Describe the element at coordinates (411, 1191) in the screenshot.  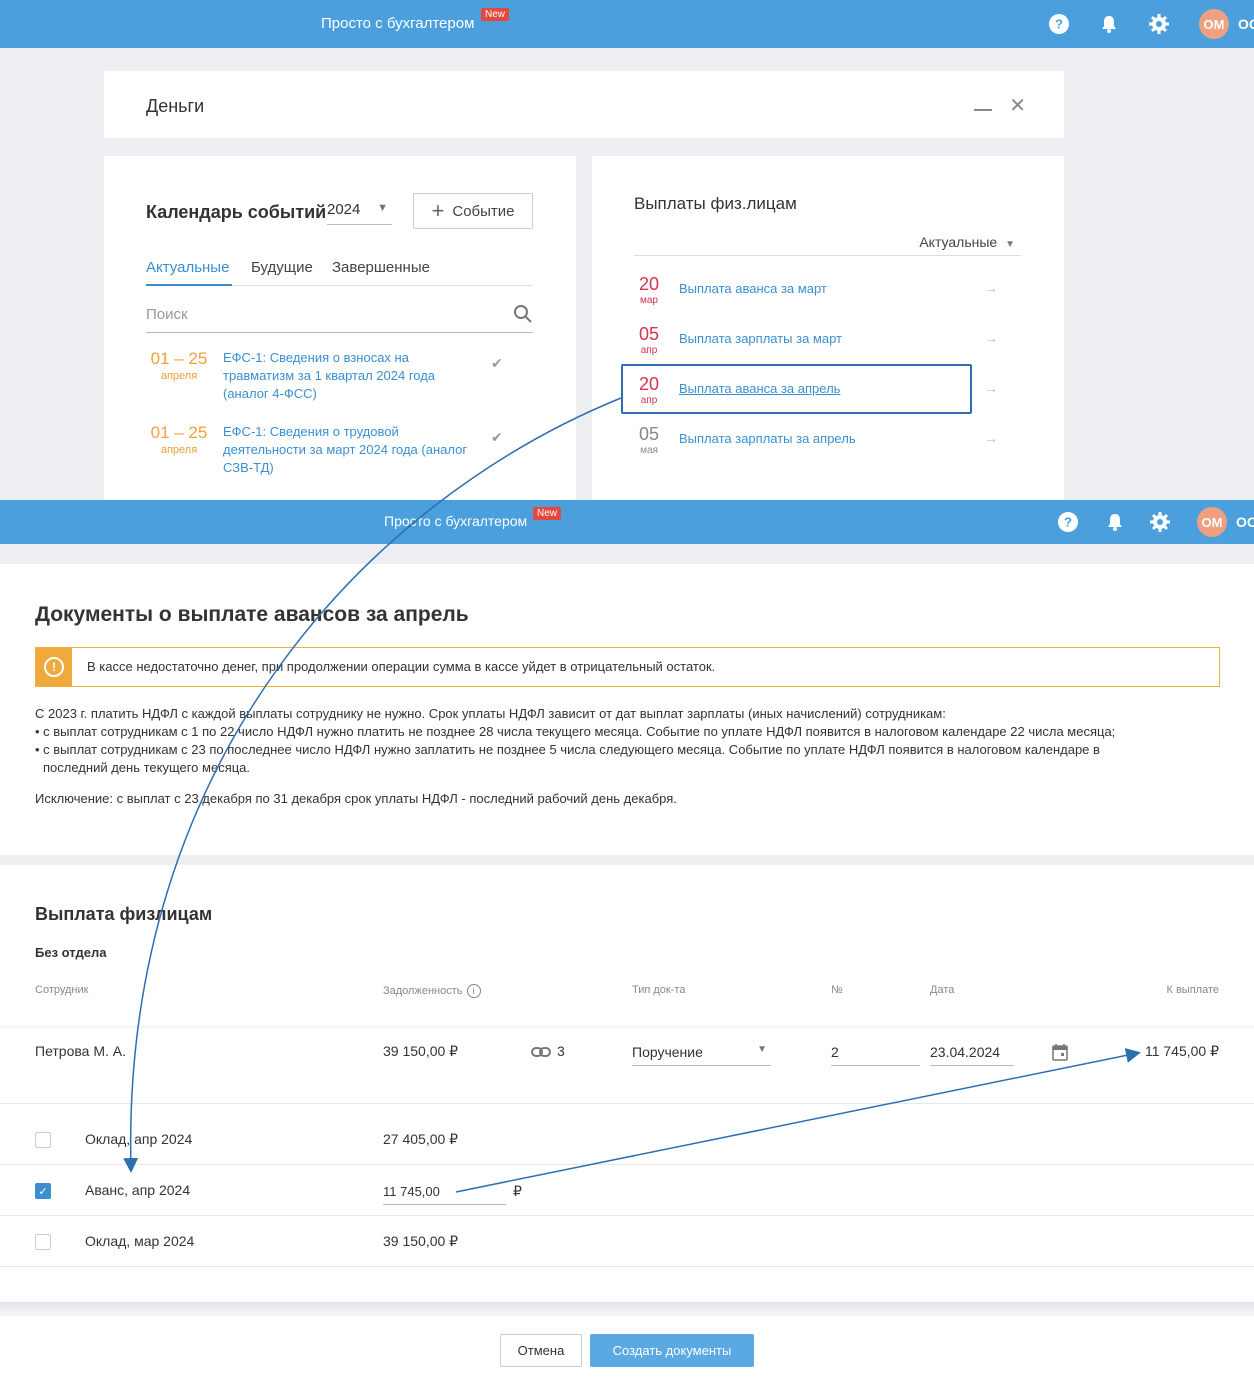
I see `accrual-amount-value: 11 745,00` at that location.